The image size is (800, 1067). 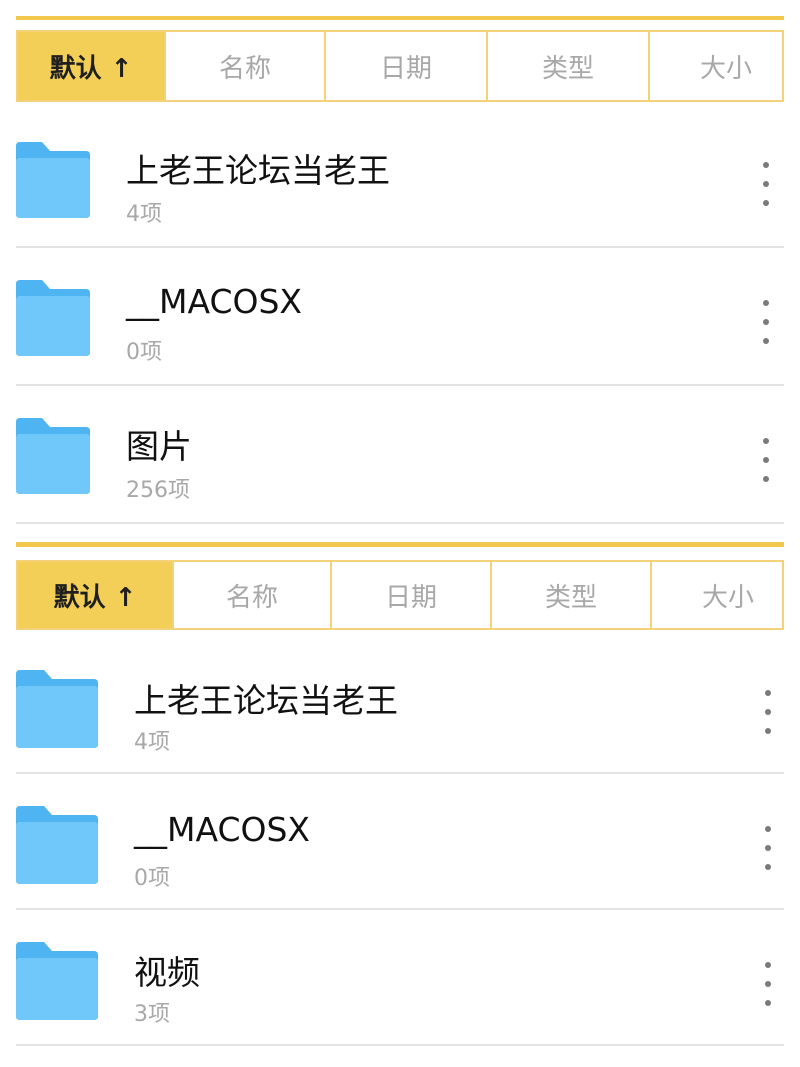 I want to click on folder-name: 图片, so click(x=159, y=446).